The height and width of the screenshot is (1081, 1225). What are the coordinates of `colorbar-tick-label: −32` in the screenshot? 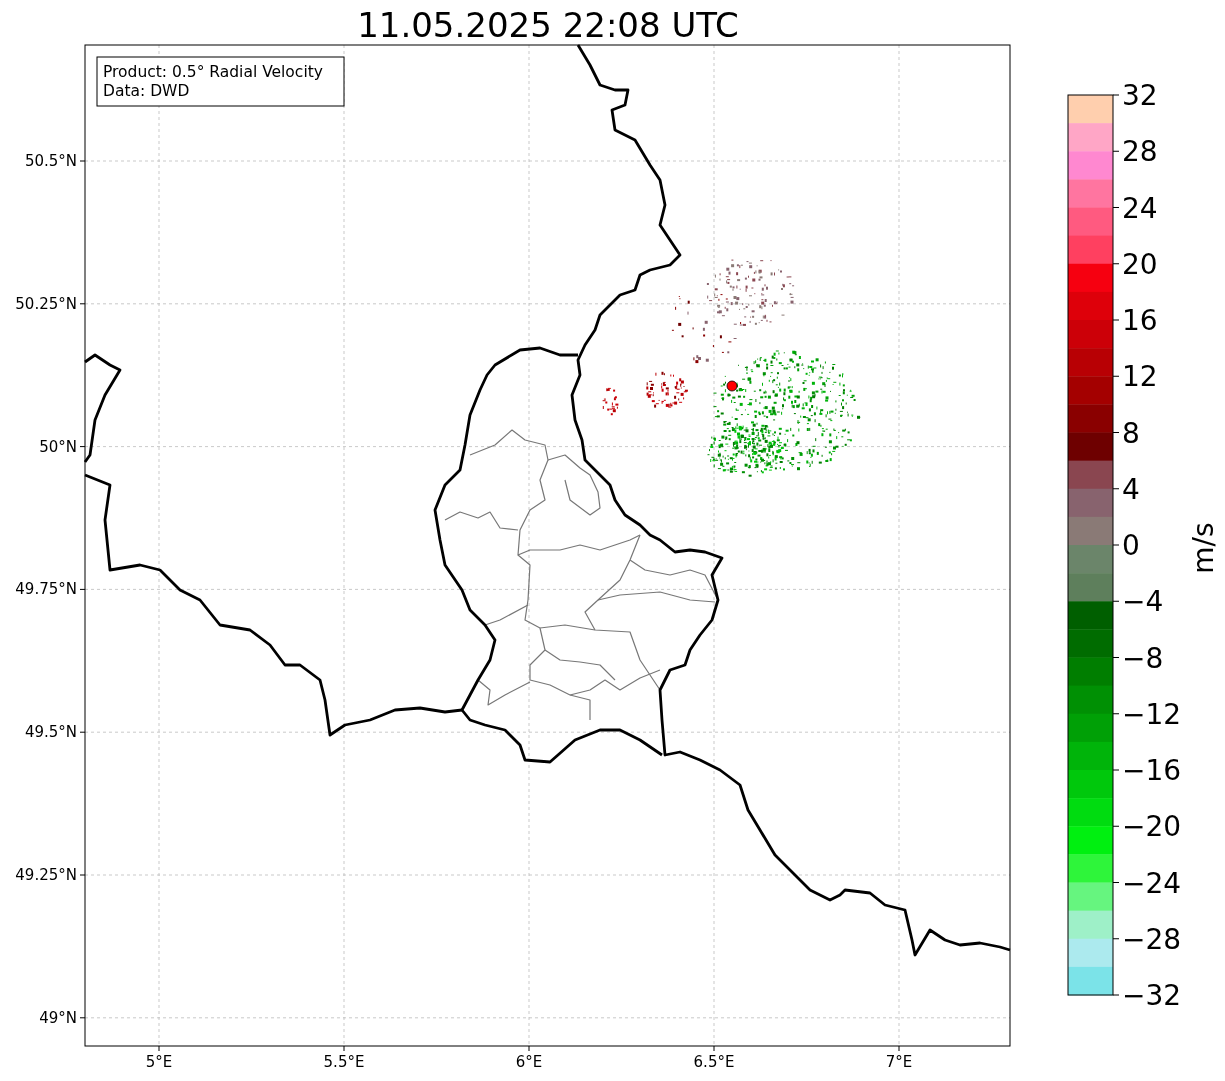 It's located at (1152, 995).